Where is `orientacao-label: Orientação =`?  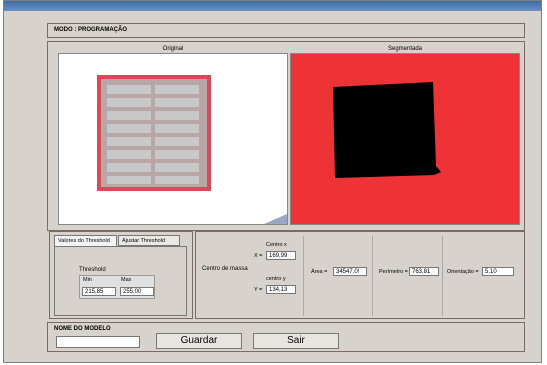
orientacao-label: Orientação = is located at coordinates (463, 272).